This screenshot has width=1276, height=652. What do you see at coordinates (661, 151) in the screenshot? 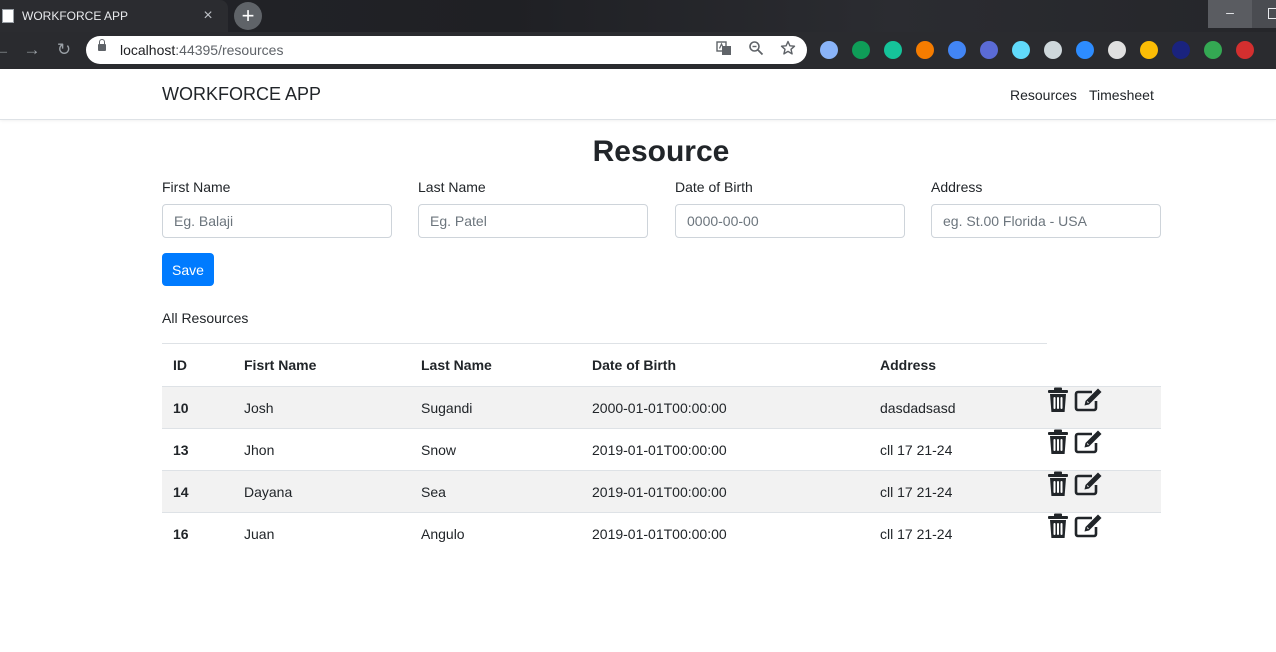
I see `page-title: Resource` at bounding box center [661, 151].